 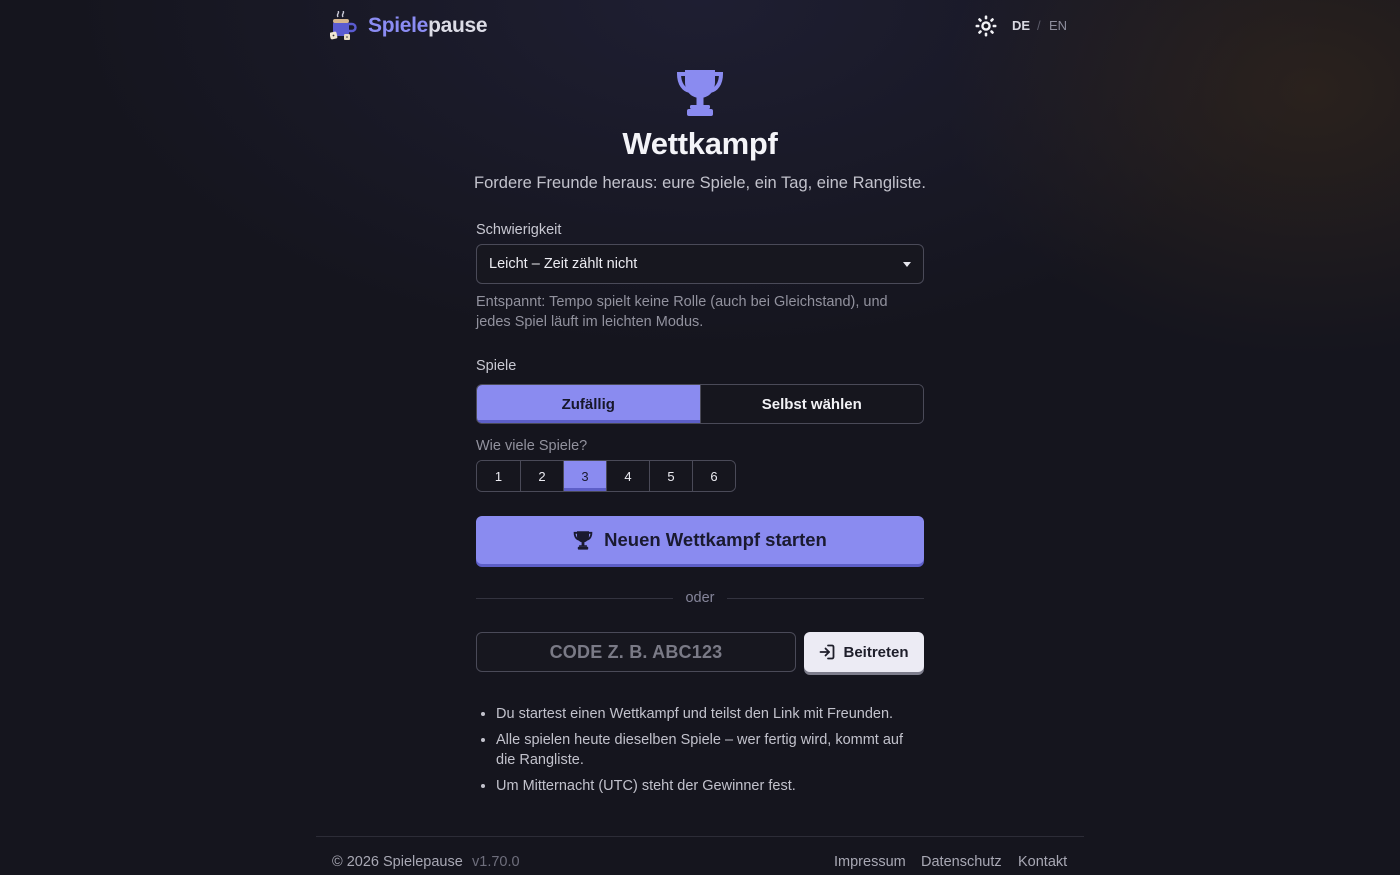 What do you see at coordinates (627, 476) in the screenshot?
I see `game-count-option-4: 4` at bounding box center [627, 476].